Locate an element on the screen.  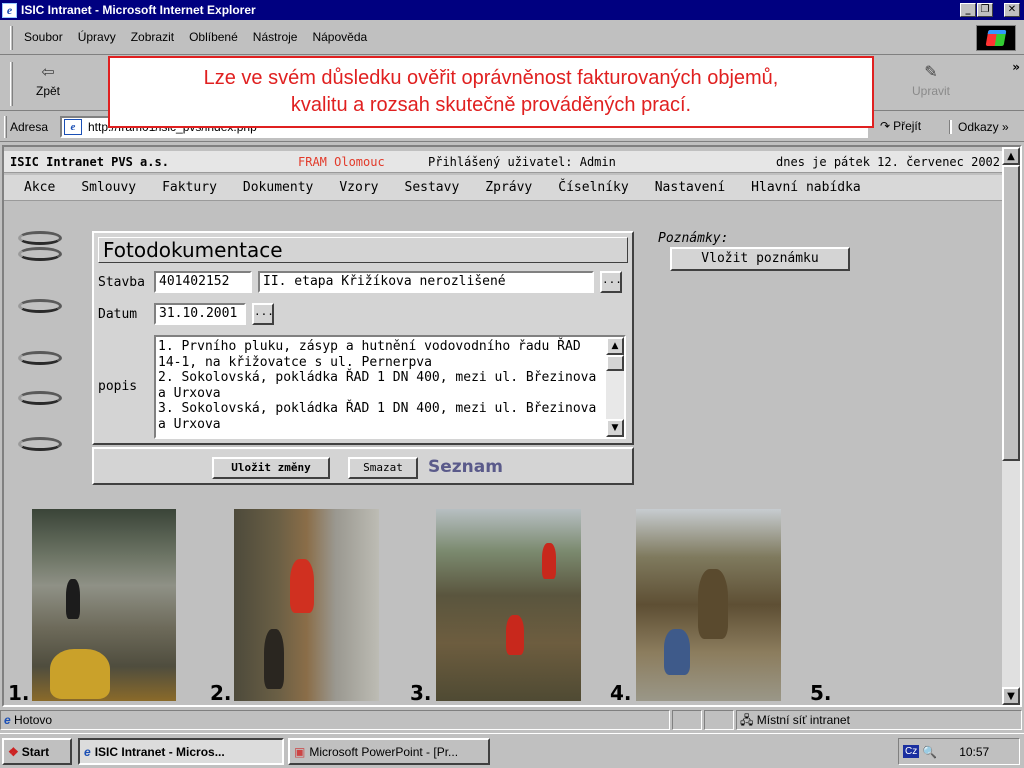
powerpoint-task-icon: ▣ is located at coordinates (300, 751).